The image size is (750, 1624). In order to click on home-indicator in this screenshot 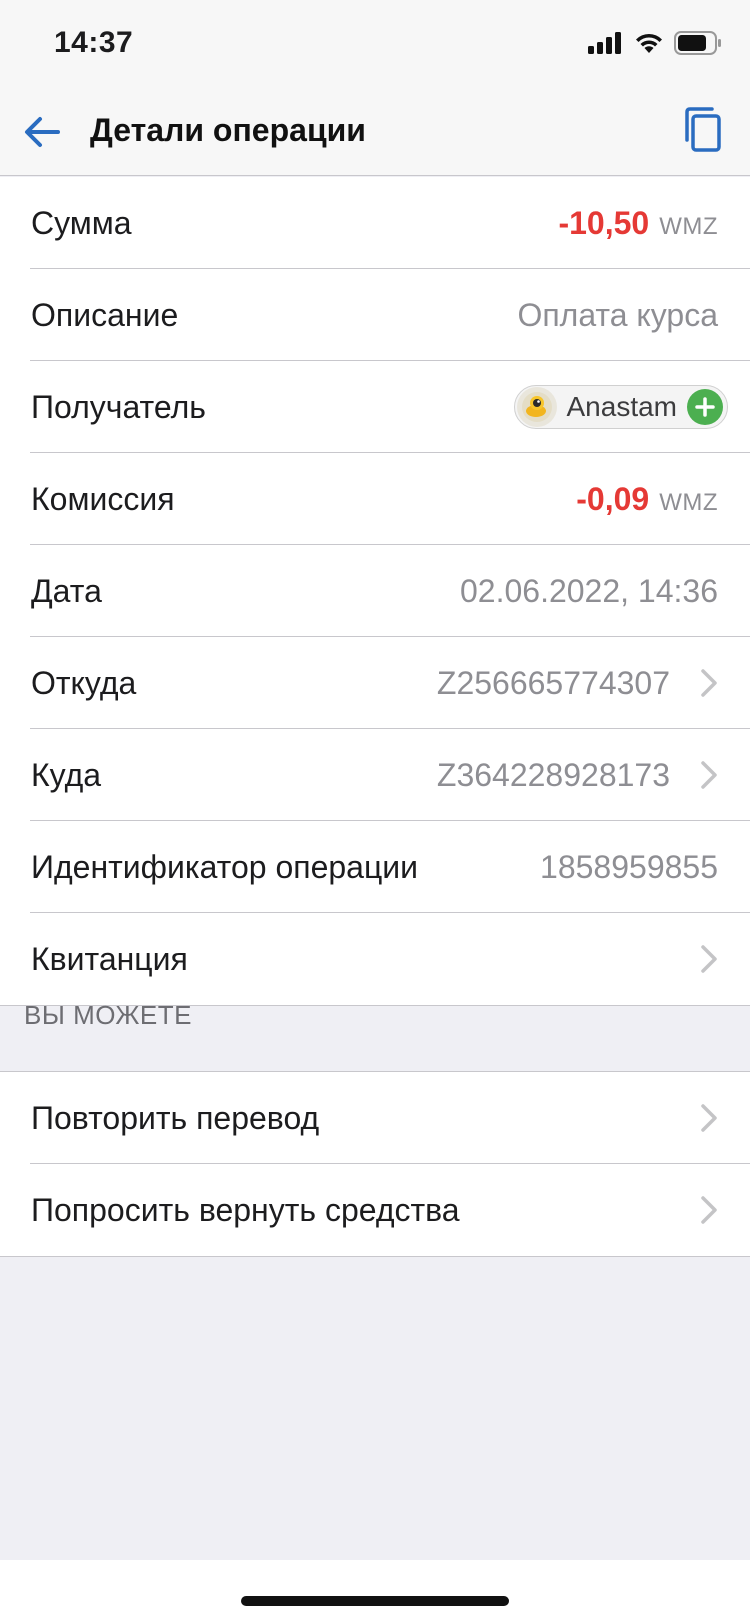, I will do `click(375, 1601)`.